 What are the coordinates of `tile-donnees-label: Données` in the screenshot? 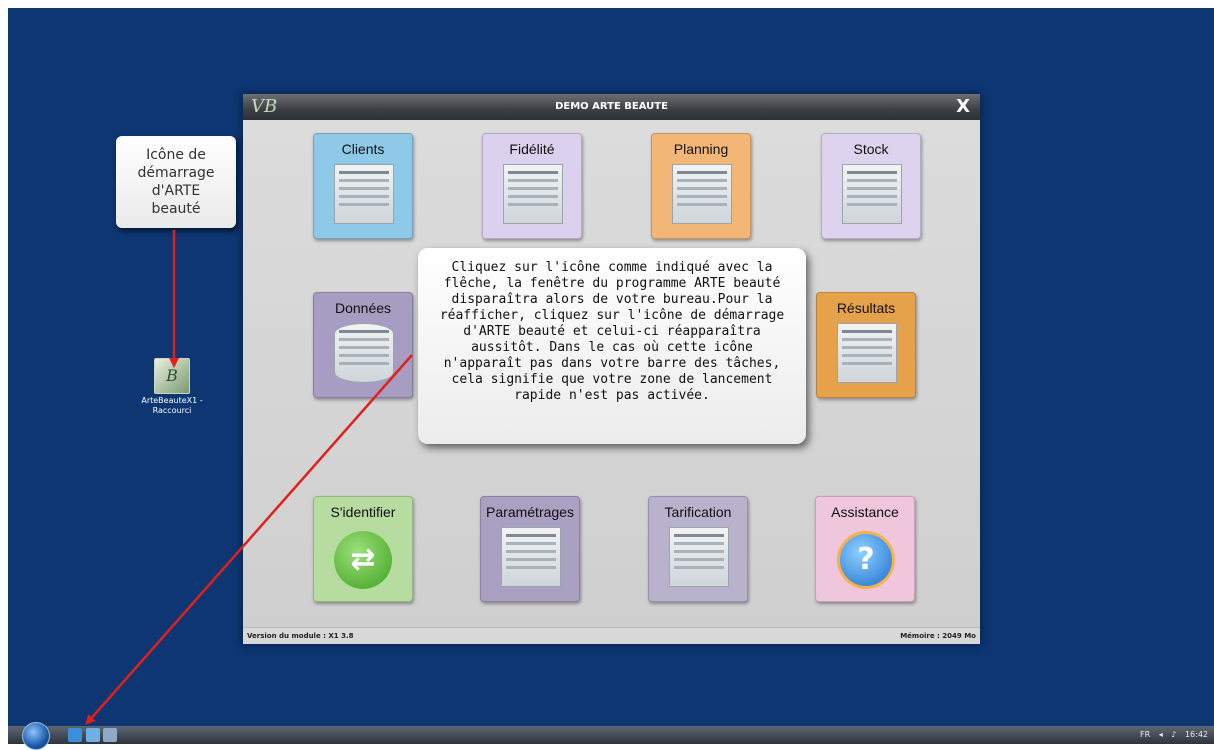 It's located at (363, 308).